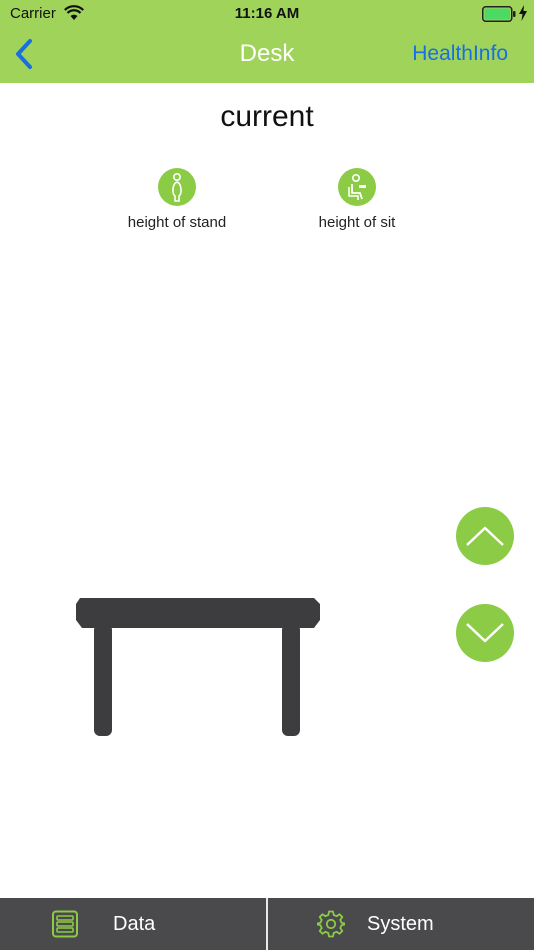 Image resolution: width=534 pixels, height=950 pixels. I want to click on sitting-person-icon, so click(357, 187).